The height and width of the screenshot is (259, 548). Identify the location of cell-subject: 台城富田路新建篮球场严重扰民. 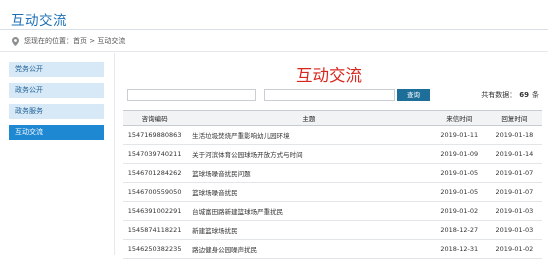
(309, 211).